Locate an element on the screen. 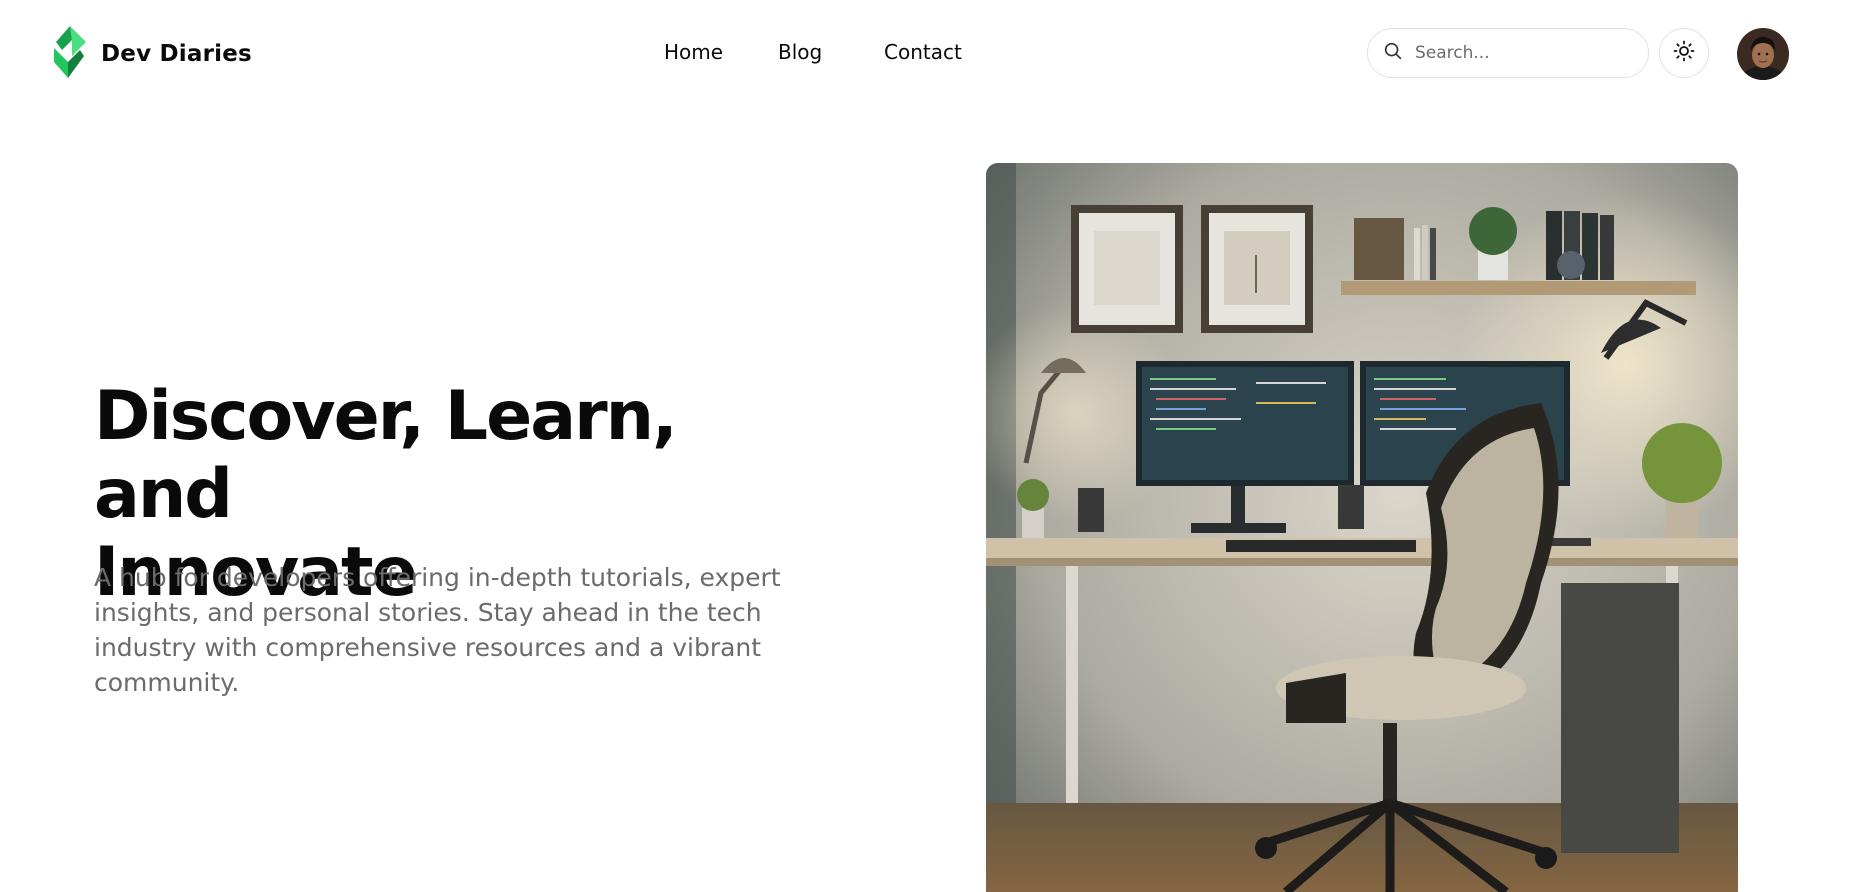 The image size is (1857, 892). brand-name: Dev Diaries is located at coordinates (176, 54).